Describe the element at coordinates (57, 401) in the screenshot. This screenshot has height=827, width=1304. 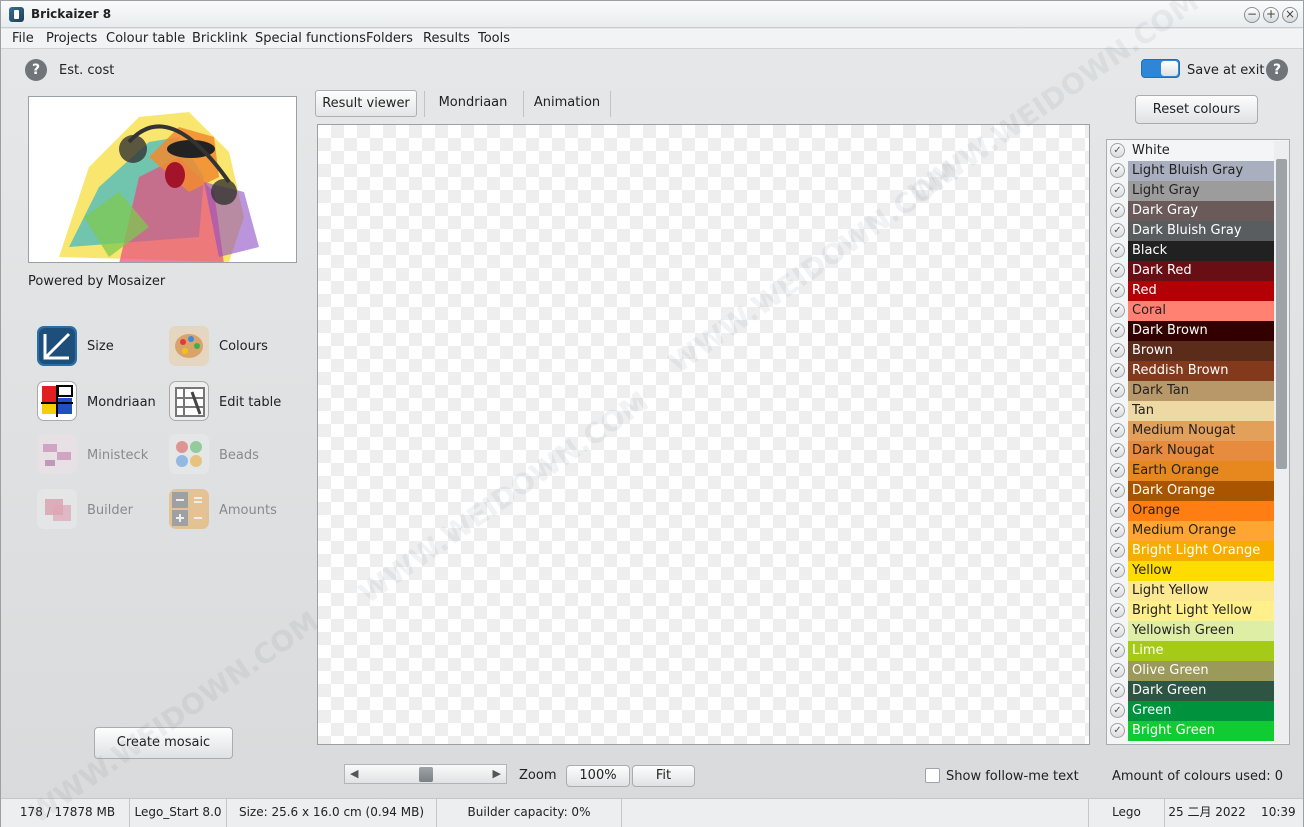
I see `mondriaan-icon` at that location.